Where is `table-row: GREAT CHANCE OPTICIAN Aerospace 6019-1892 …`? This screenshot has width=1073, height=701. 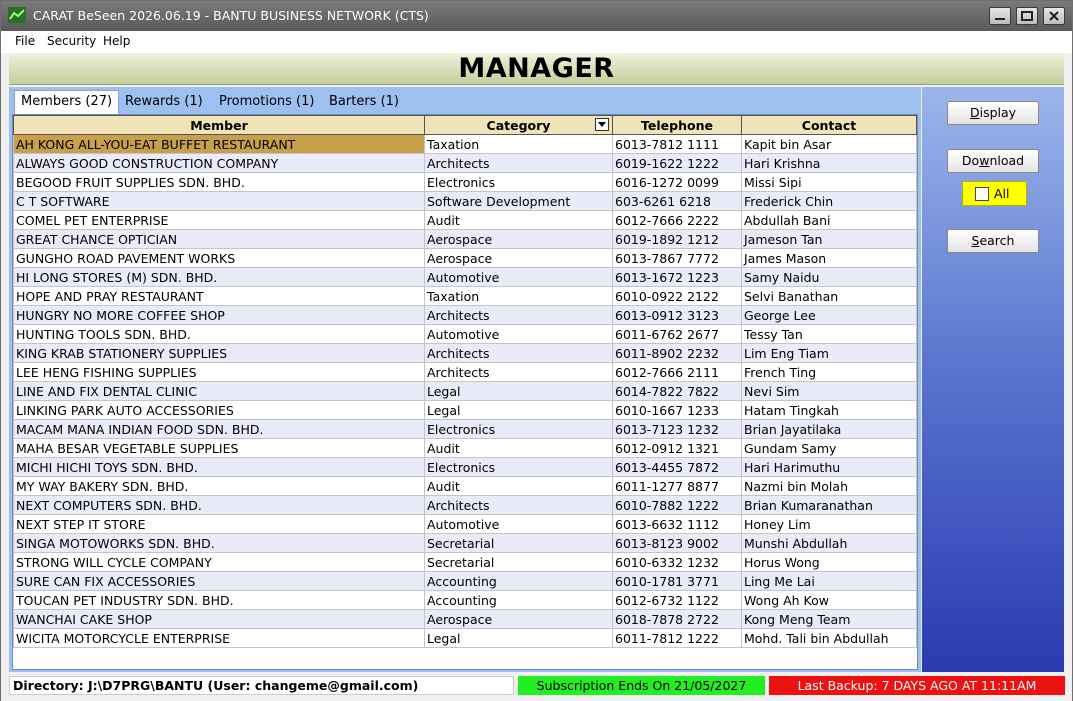
table-row: GREAT CHANCE OPTICIAN Aerospace 6019-1892 … is located at coordinates (465, 239).